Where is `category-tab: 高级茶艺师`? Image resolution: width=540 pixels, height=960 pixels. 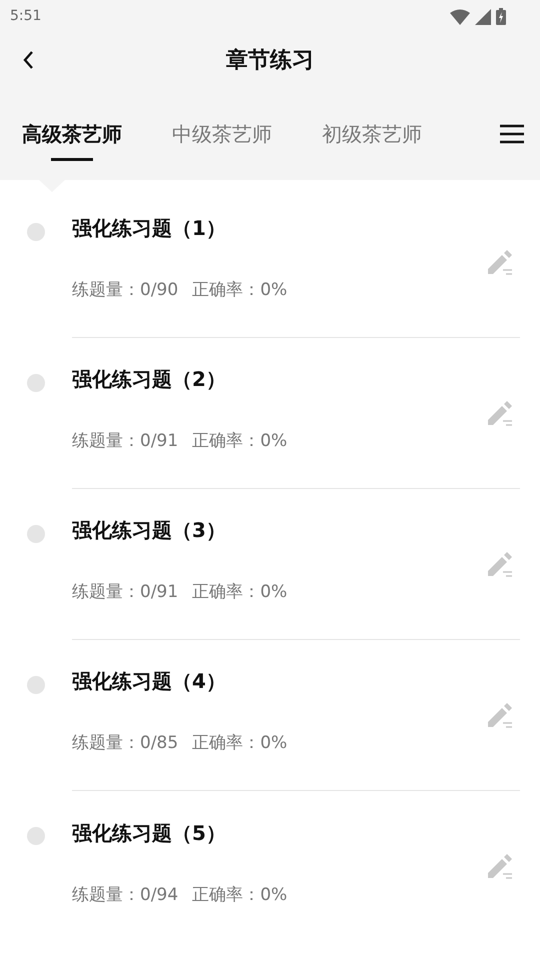 category-tab: 高级茶艺师 is located at coordinates (72, 134).